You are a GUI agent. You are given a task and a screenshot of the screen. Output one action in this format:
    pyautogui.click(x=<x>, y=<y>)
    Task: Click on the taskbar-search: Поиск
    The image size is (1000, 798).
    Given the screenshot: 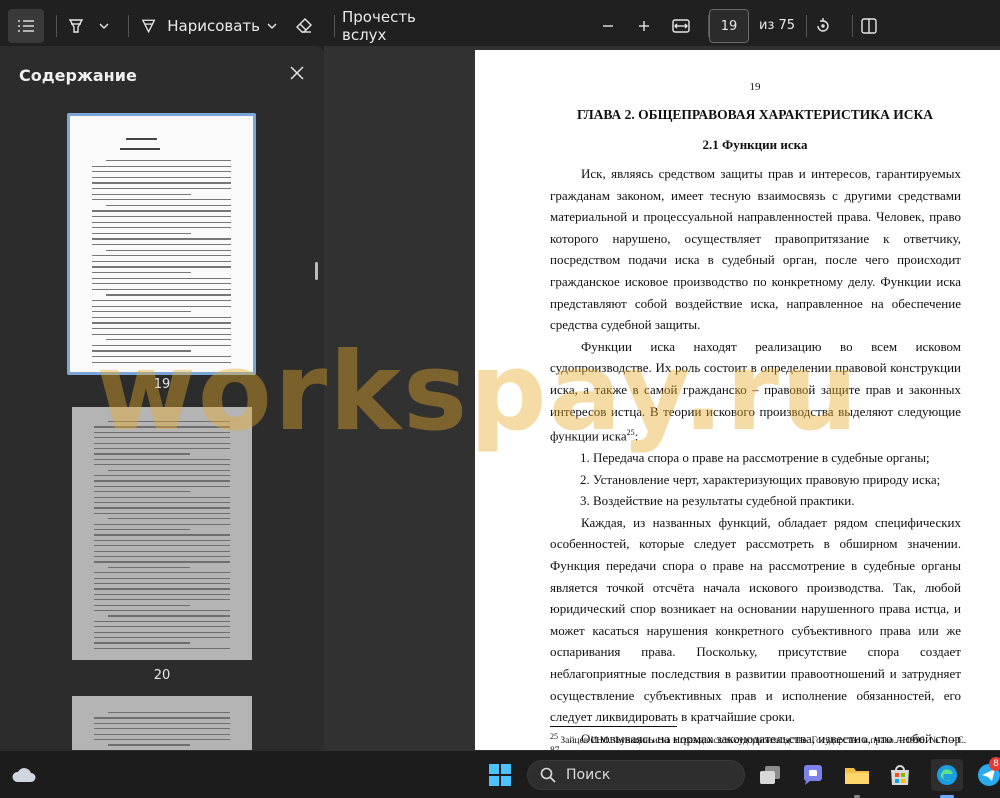 What is the action you would take?
    pyautogui.click(x=636, y=775)
    